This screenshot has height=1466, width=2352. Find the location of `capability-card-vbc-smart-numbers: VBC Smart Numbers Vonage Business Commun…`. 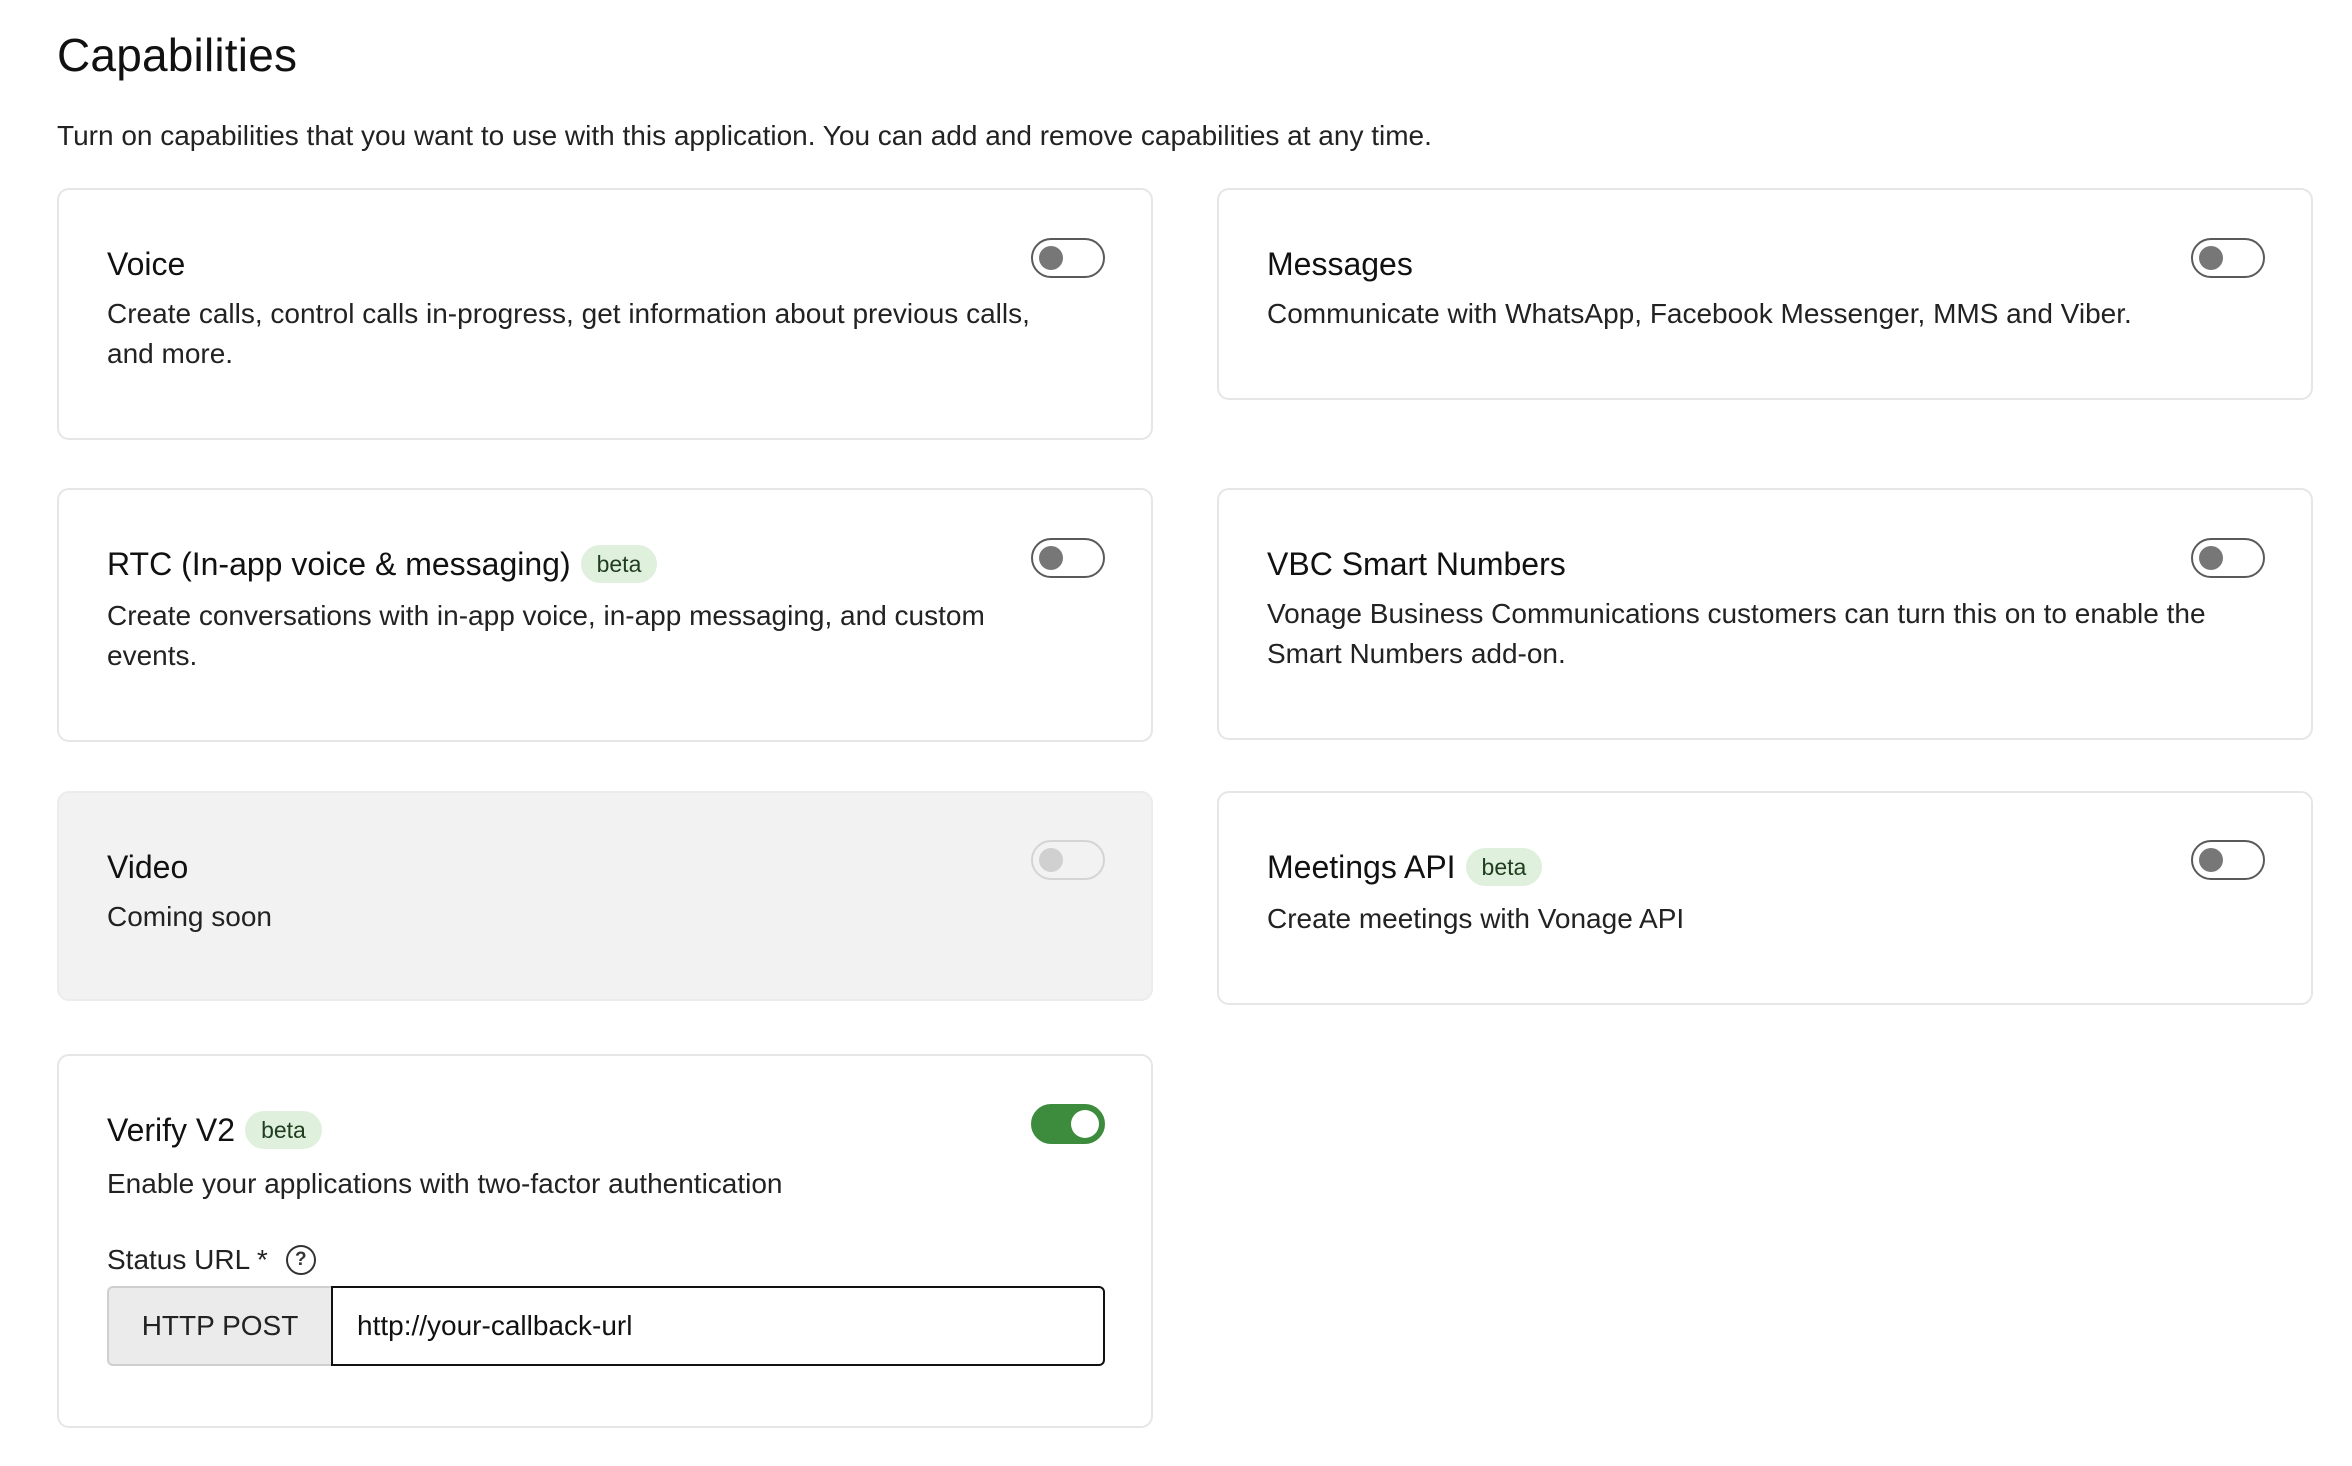

capability-card-vbc-smart-numbers: VBC Smart Numbers Vonage Business Commun… is located at coordinates (1765, 614).